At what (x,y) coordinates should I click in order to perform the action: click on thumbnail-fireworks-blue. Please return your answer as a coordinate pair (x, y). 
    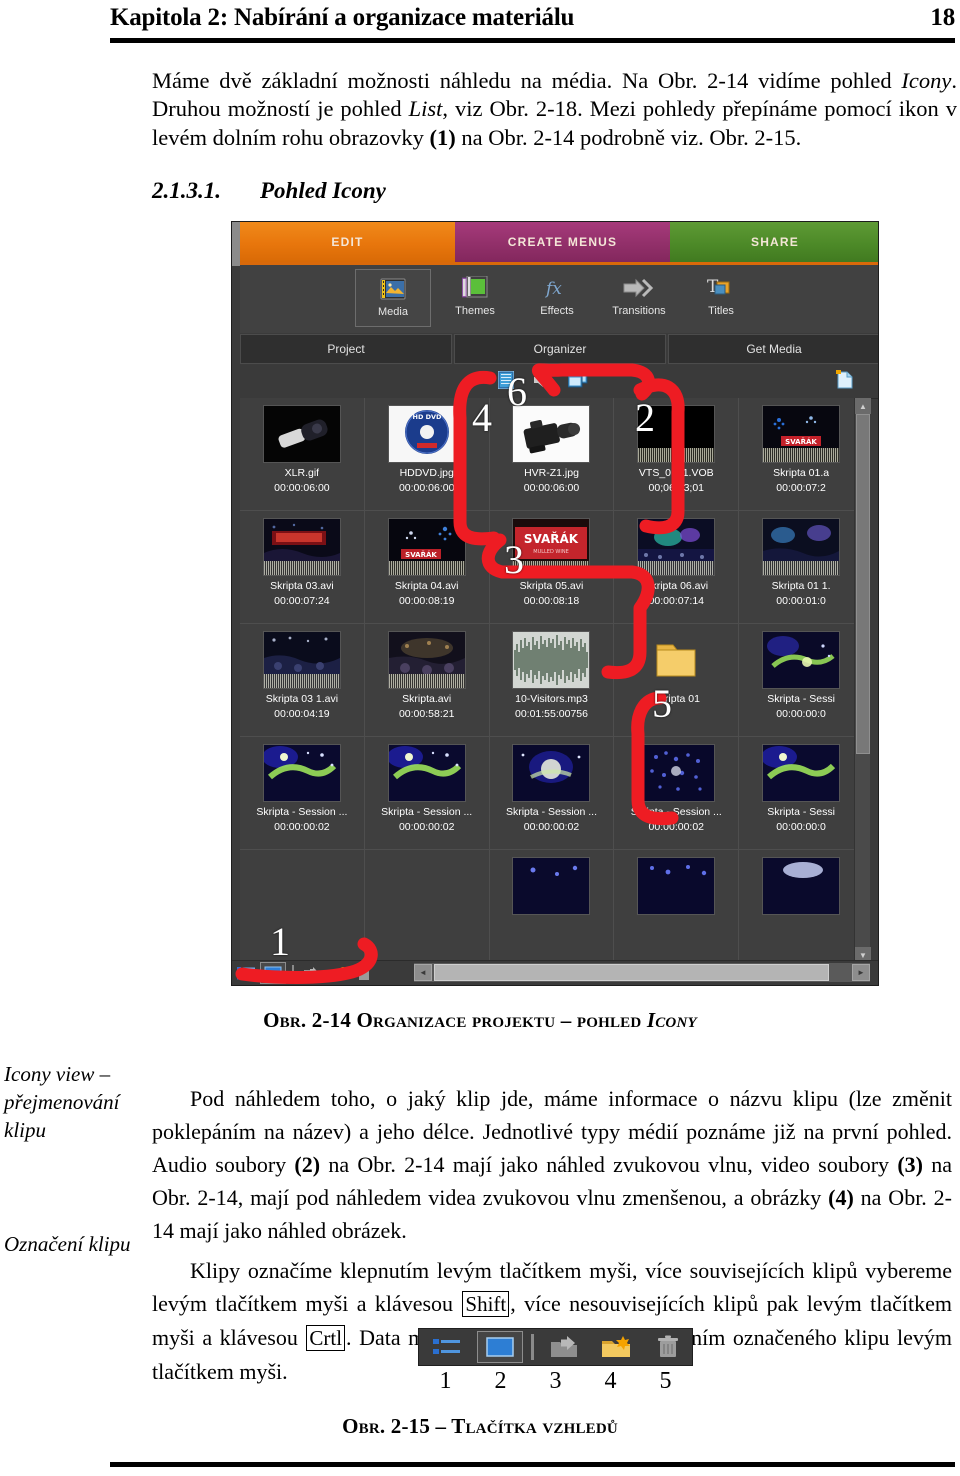
    Looking at the image, I should click on (676, 773).